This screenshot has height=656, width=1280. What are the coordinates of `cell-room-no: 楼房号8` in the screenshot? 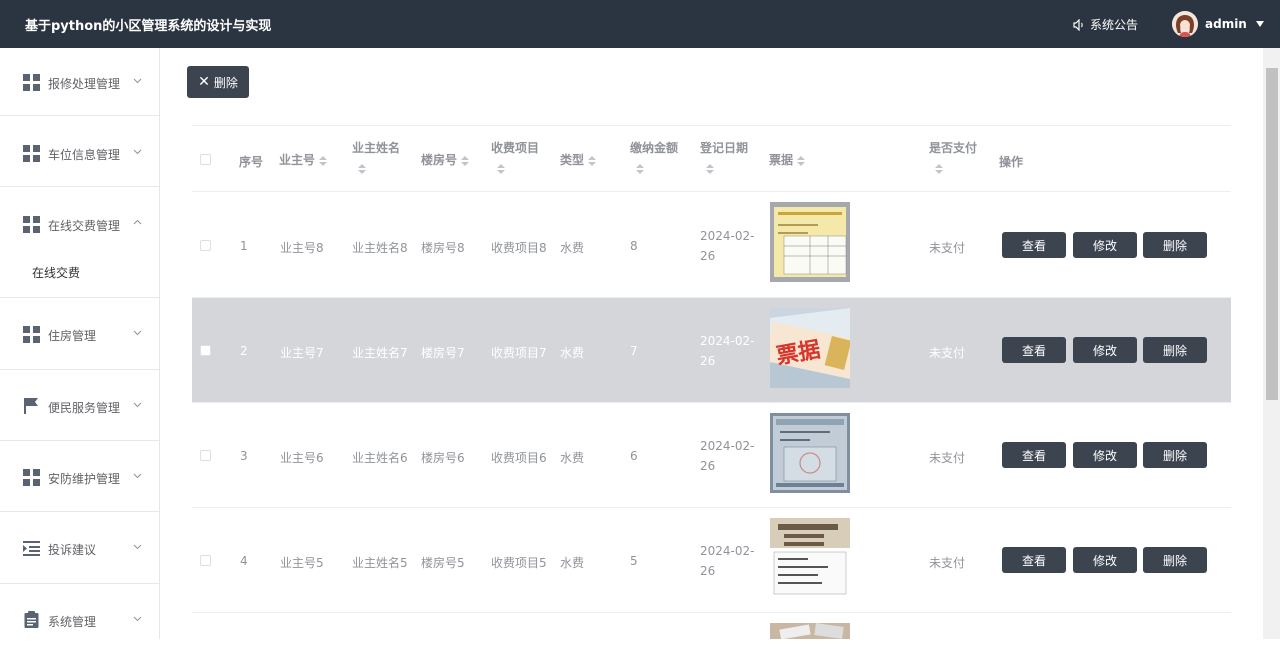 It's located at (443, 248).